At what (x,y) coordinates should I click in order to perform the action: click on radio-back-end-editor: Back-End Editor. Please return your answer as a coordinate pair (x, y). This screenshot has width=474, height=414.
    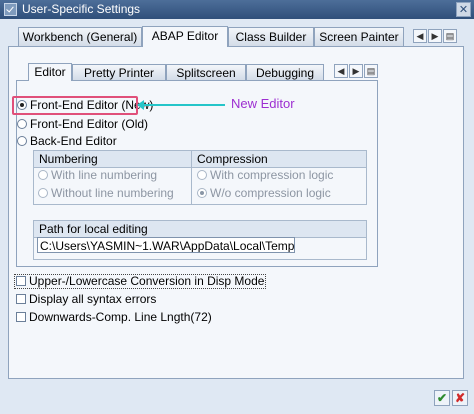
    Looking at the image, I should click on (67, 141).